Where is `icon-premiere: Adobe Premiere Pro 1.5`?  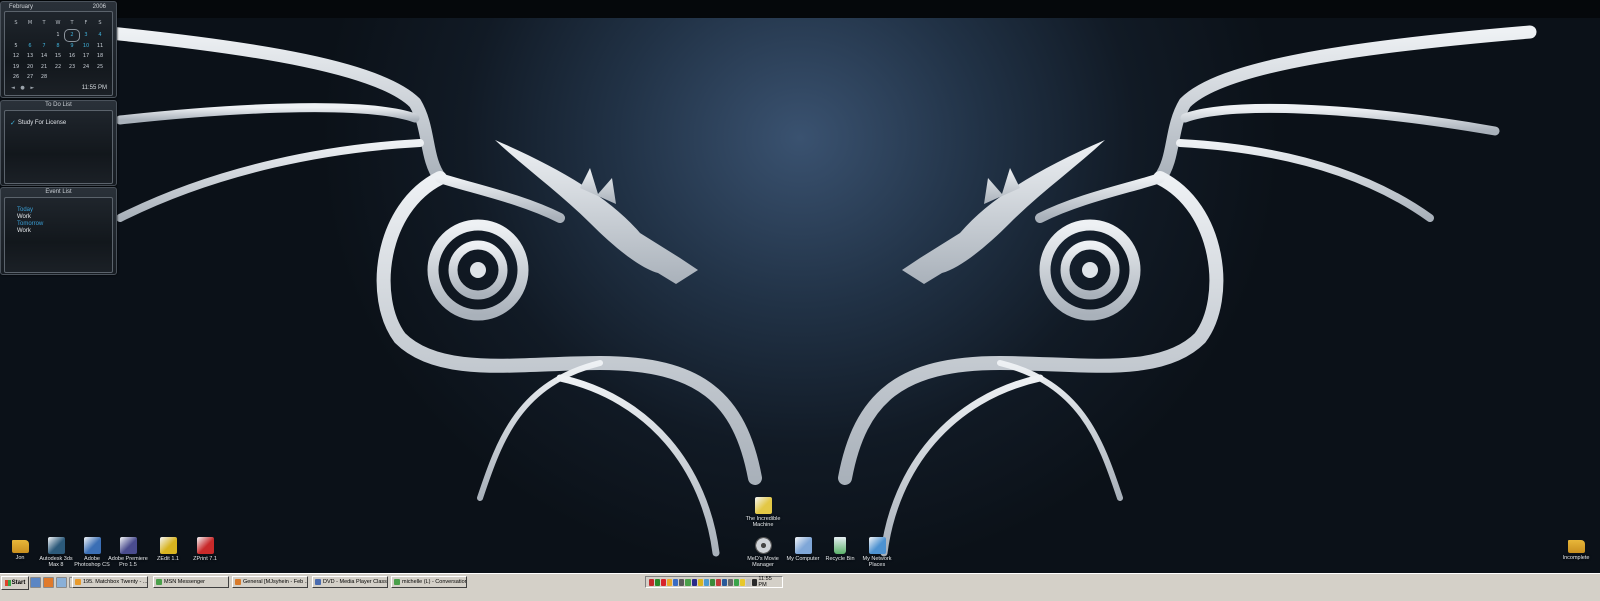
icon-premiere: Adobe Premiere Pro 1.5 is located at coordinates (128, 552).